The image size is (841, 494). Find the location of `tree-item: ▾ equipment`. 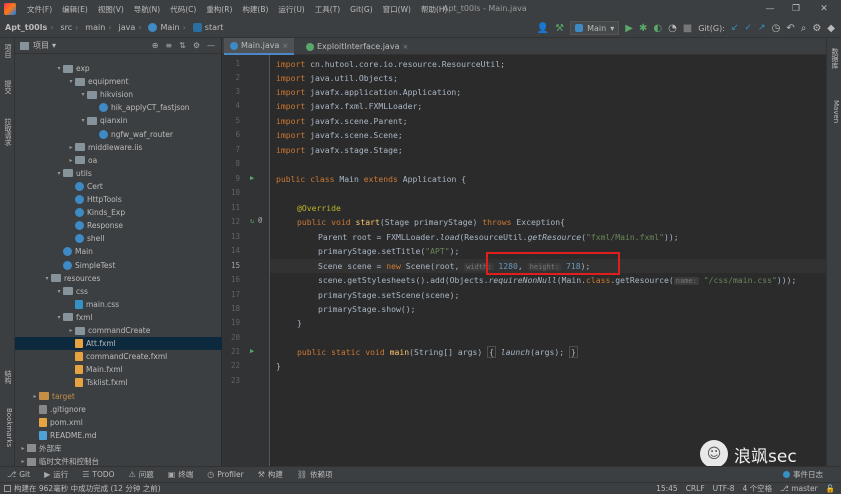

tree-item: ▾ equipment is located at coordinates (118, 81).